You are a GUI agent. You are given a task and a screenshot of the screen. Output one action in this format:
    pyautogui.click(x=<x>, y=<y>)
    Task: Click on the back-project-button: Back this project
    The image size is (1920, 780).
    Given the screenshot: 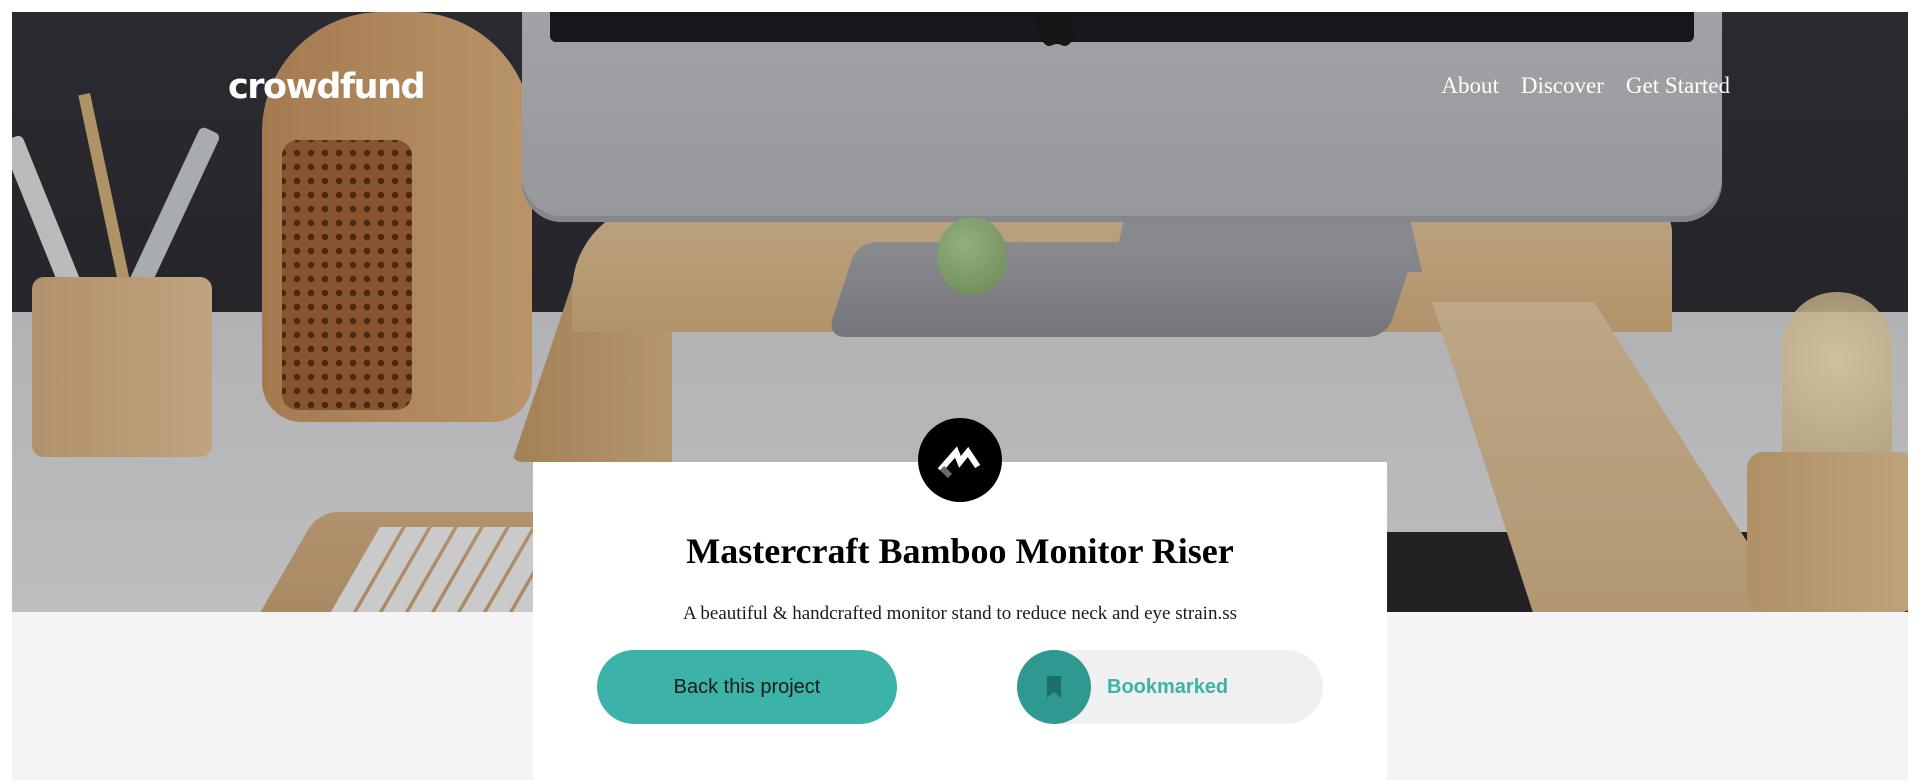 What is the action you would take?
    pyautogui.click(x=747, y=687)
    